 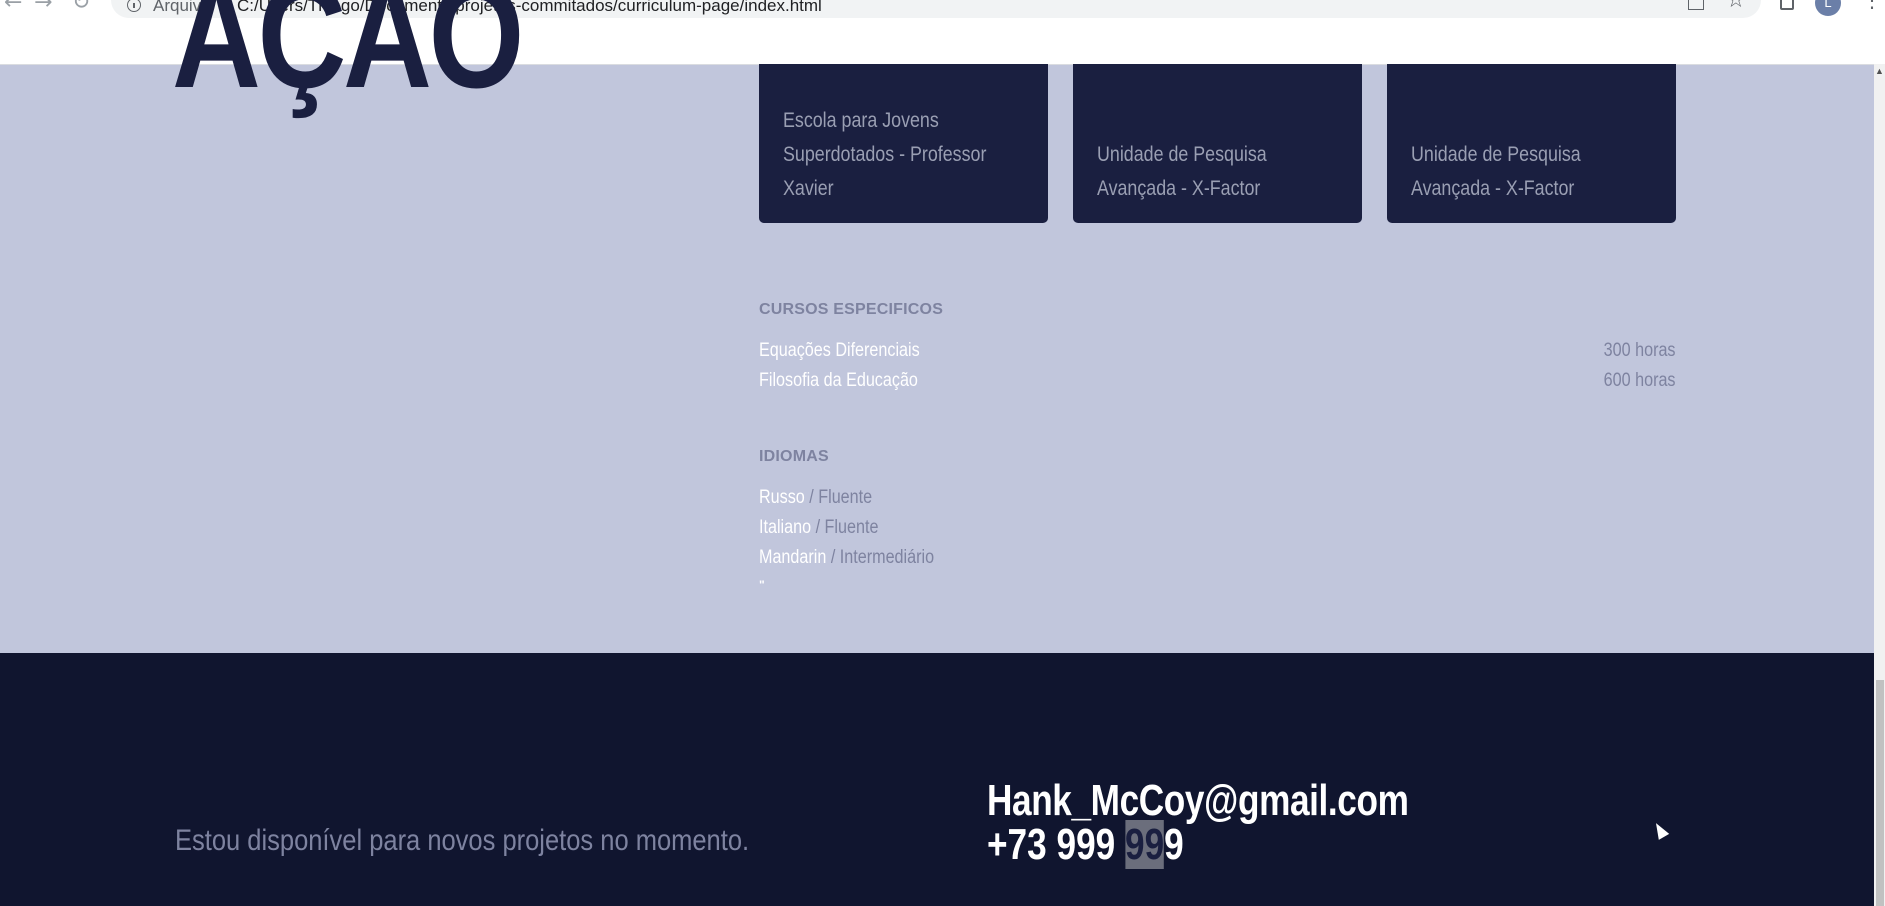 I want to click on language-row: Italiano / Fluente, so click(x=818, y=528).